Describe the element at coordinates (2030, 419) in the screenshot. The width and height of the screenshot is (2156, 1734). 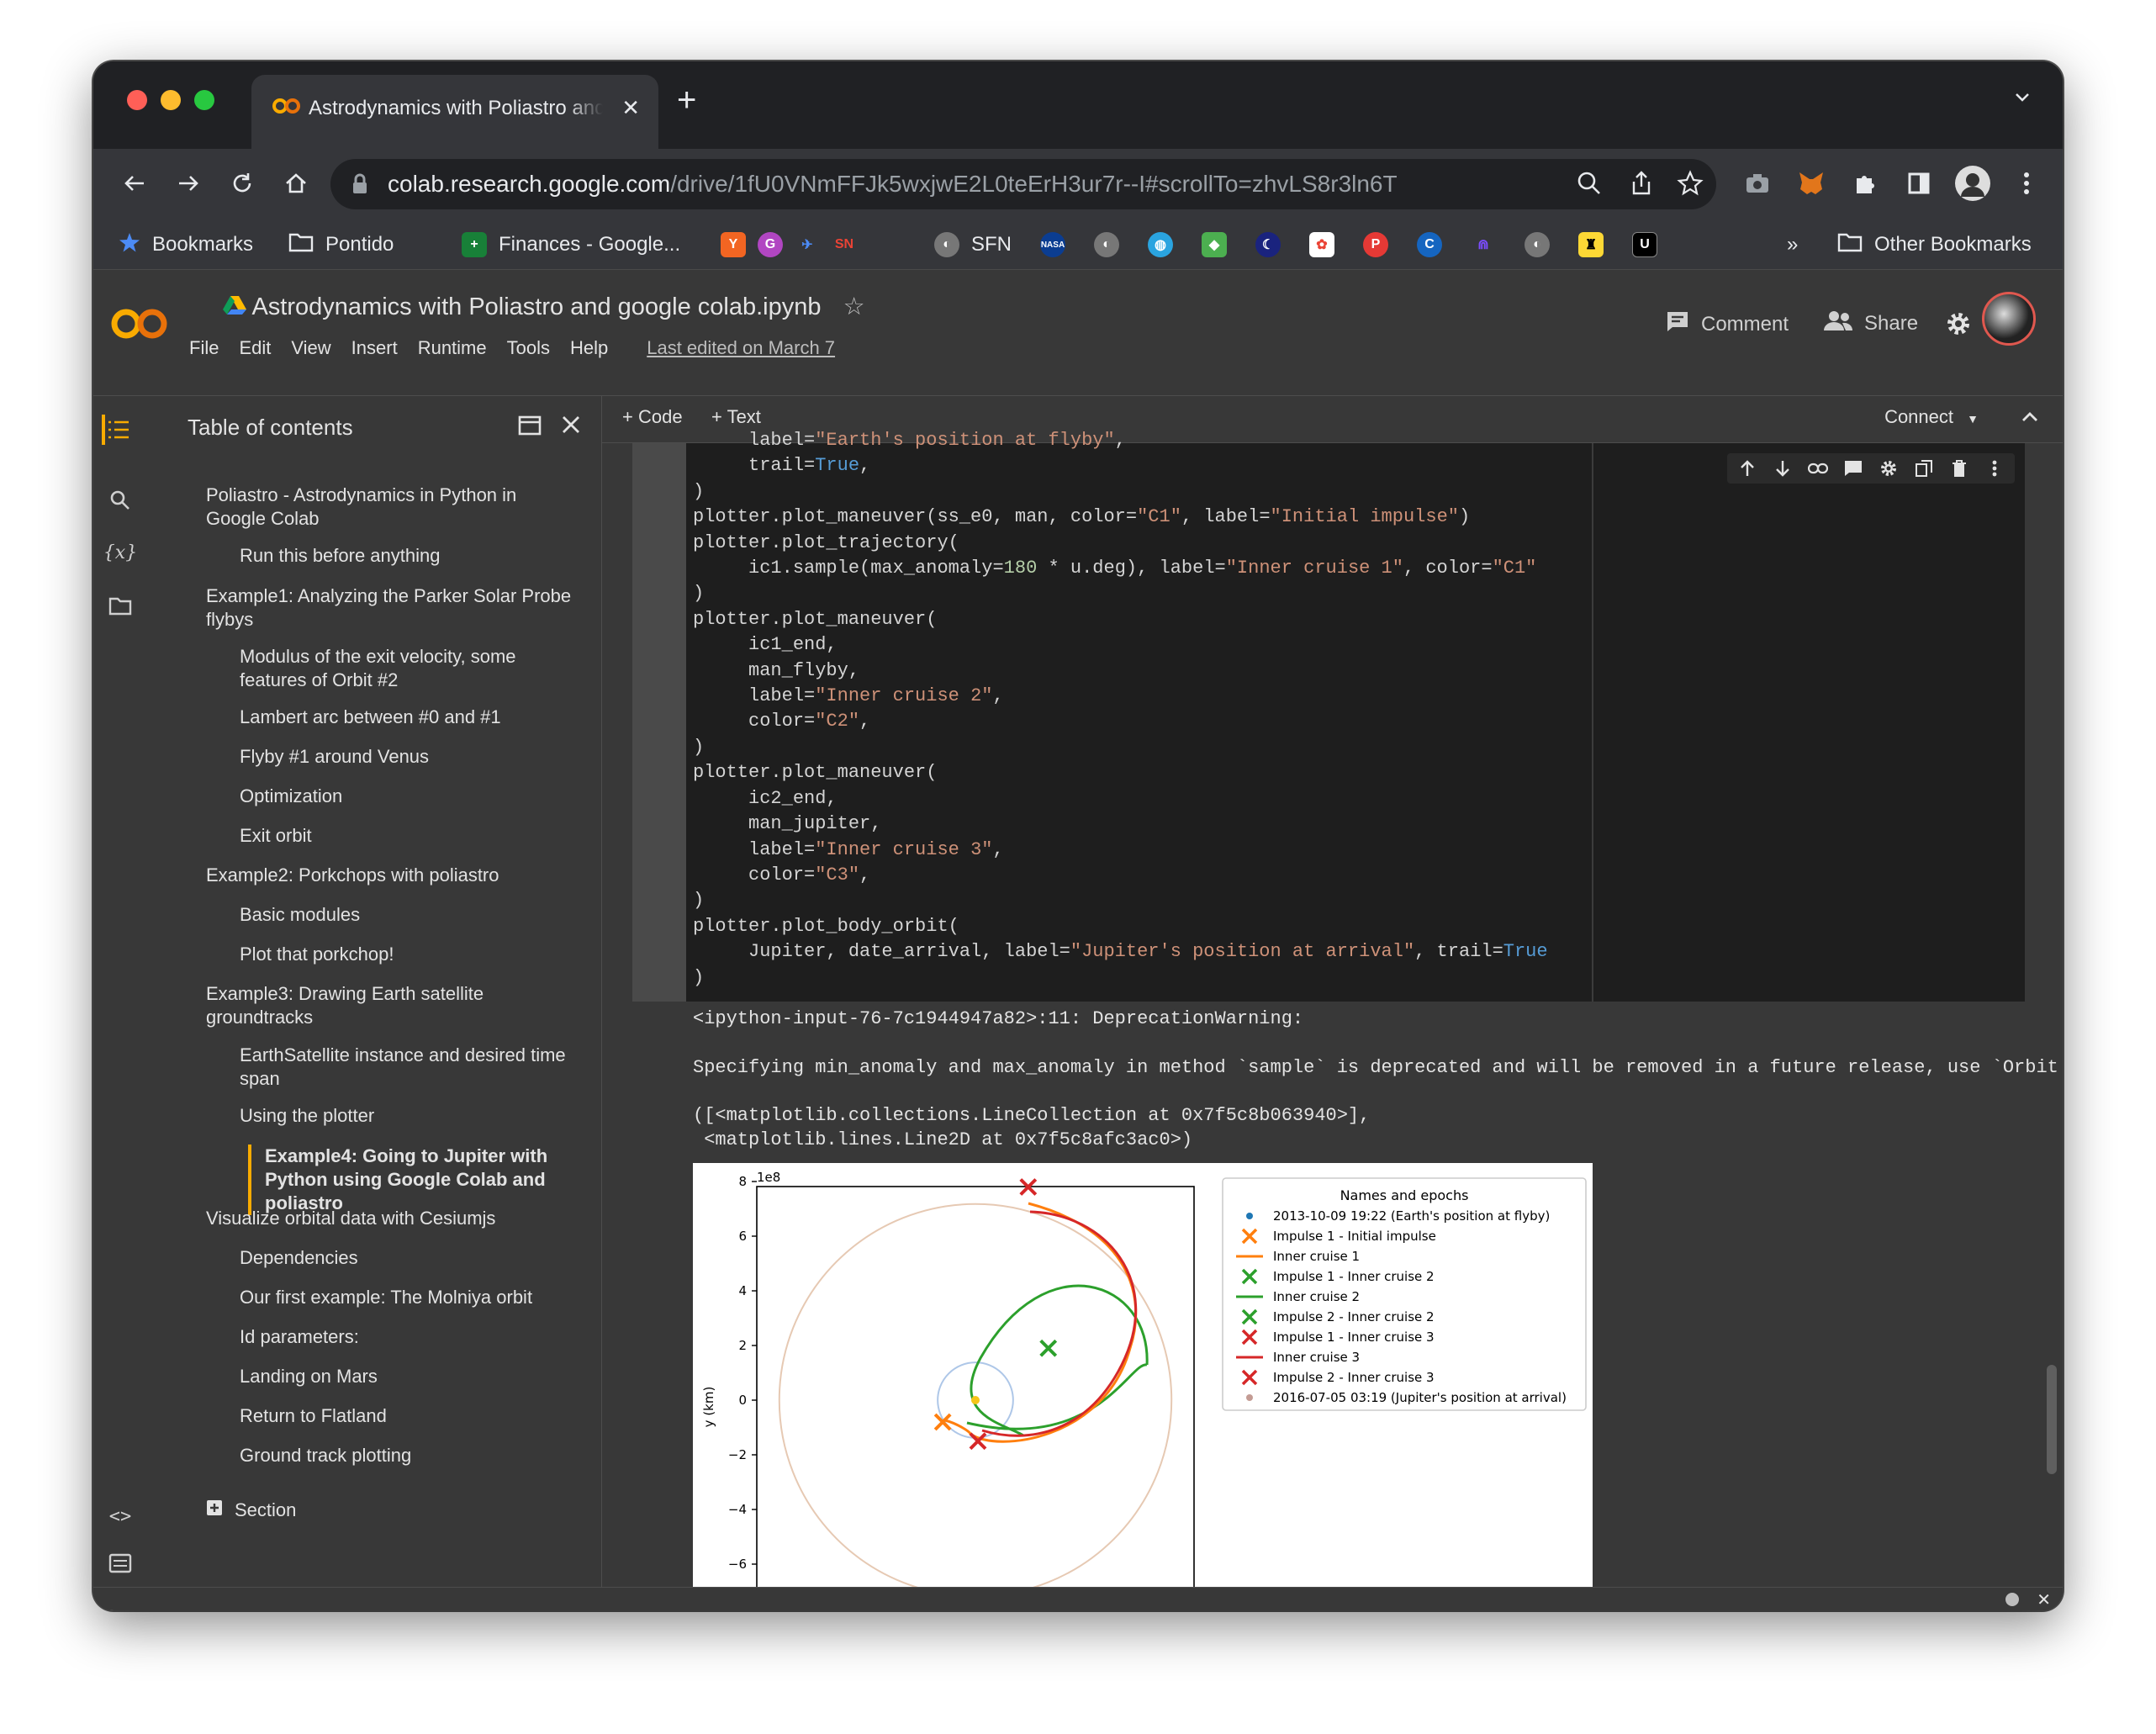
I see `collapse-header-icon` at that location.